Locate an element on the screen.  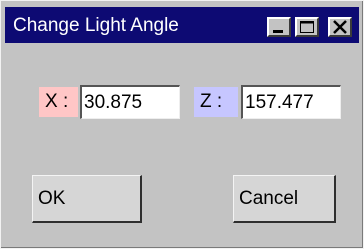
minimize-icon is located at coordinates (278, 31).